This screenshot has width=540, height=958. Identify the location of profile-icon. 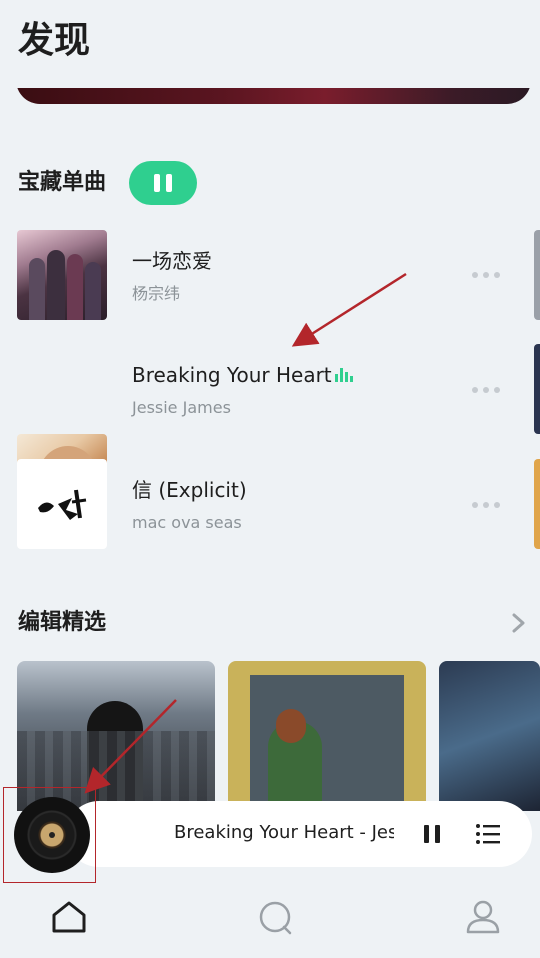
(483, 917).